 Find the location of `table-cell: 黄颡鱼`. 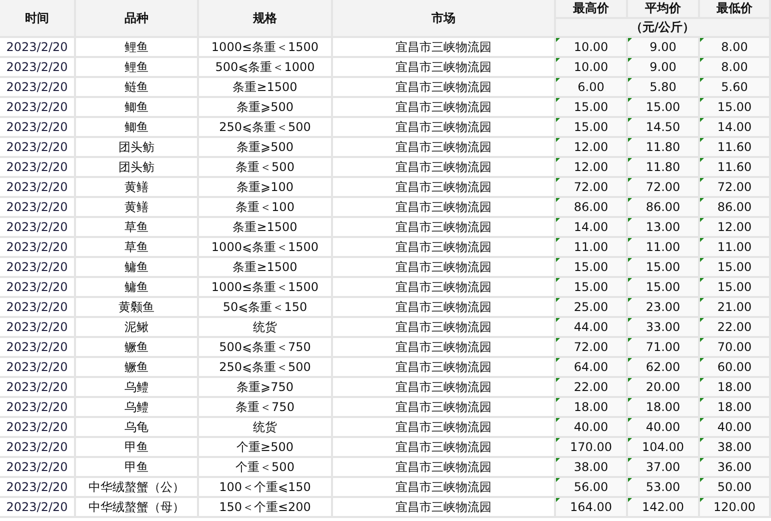

table-cell: 黄颡鱼 is located at coordinates (136, 307).